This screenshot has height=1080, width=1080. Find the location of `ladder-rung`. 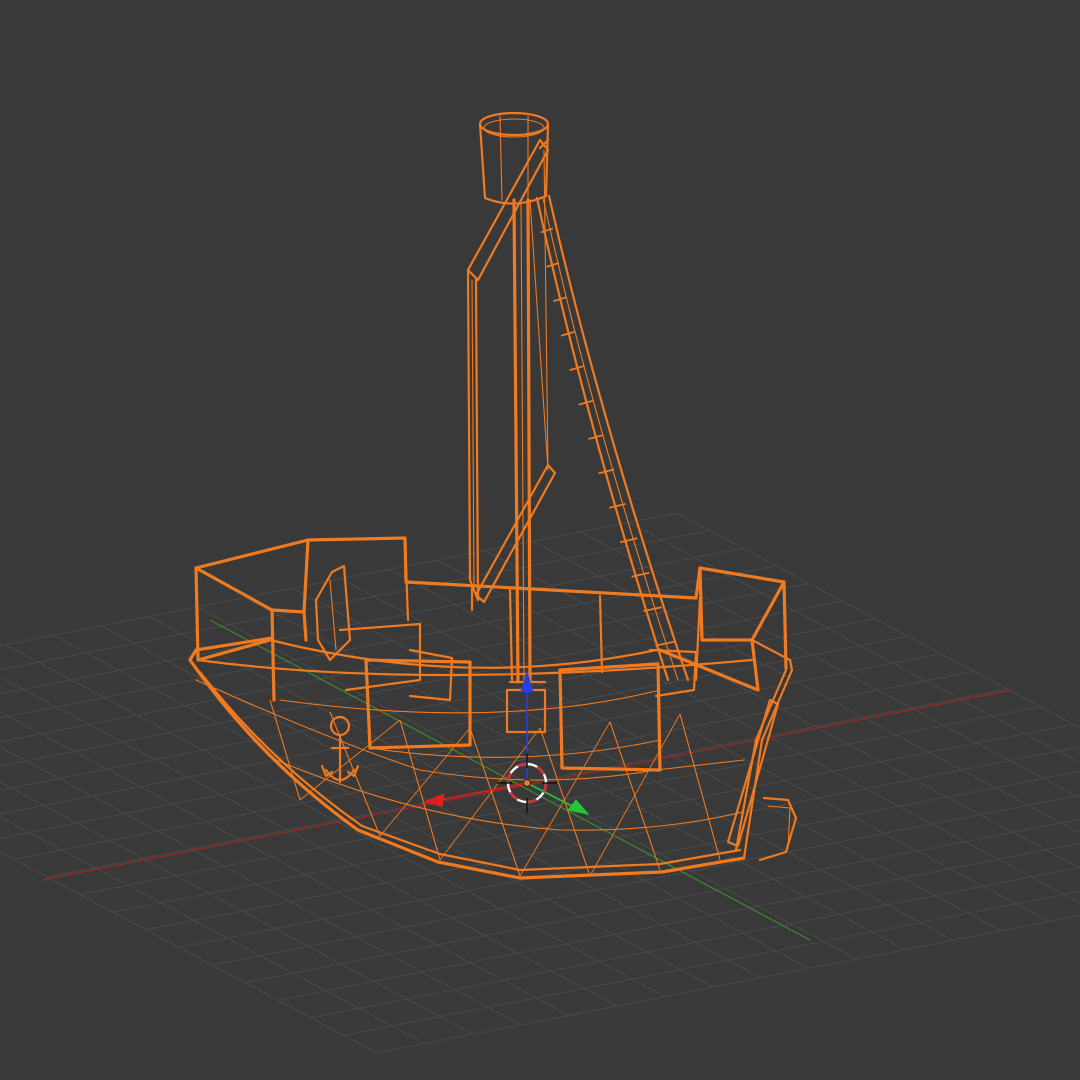

ladder-rung is located at coordinates (628, 540).